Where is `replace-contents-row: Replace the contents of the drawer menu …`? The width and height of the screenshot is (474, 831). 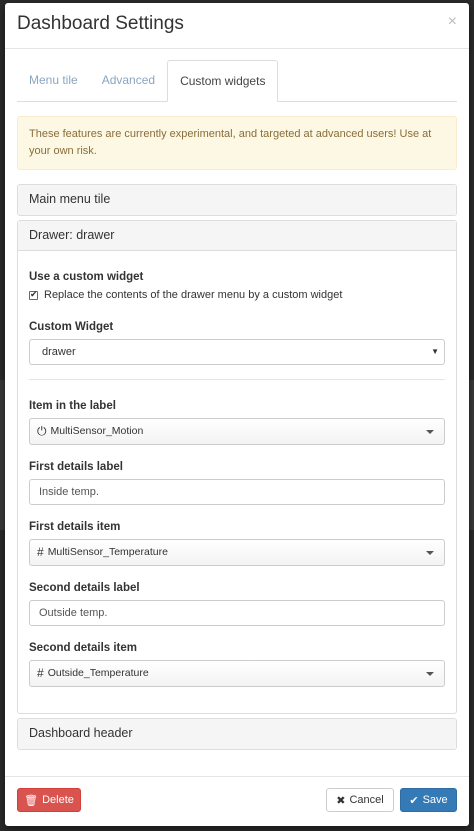 replace-contents-row: Replace the contents of the drawer menu … is located at coordinates (237, 295).